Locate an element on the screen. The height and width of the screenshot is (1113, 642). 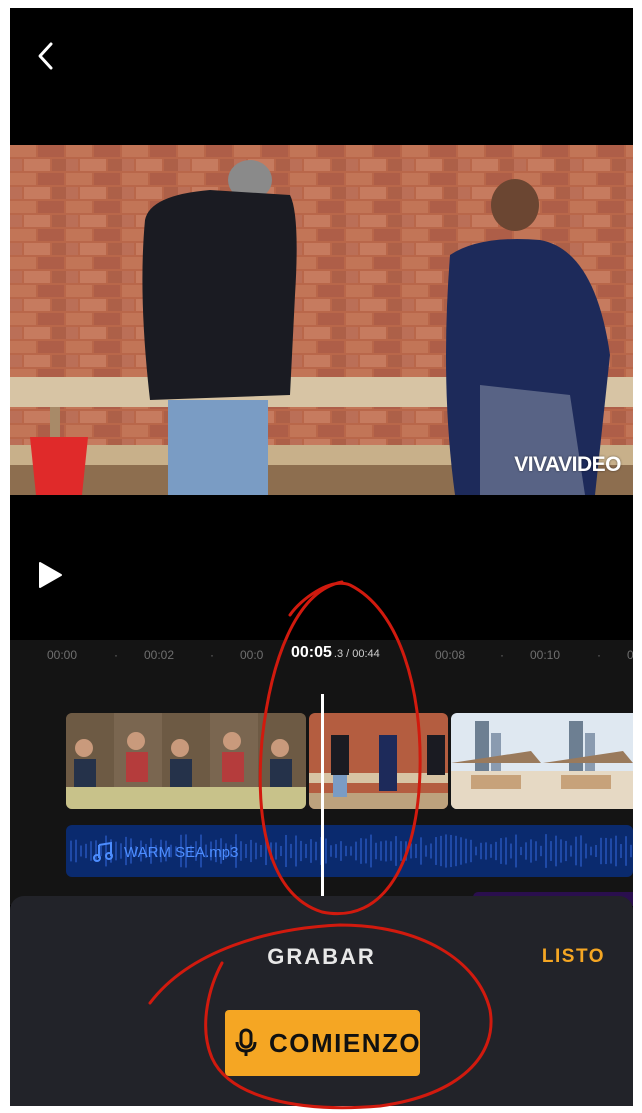
audio-track: WARM SEA.mp3 is located at coordinates (349, 851).